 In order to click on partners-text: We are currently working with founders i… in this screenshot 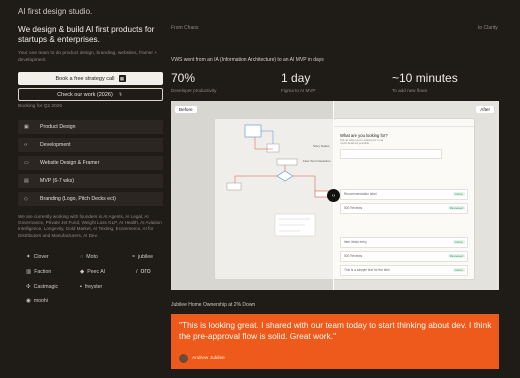, I will do `click(90, 226)`.